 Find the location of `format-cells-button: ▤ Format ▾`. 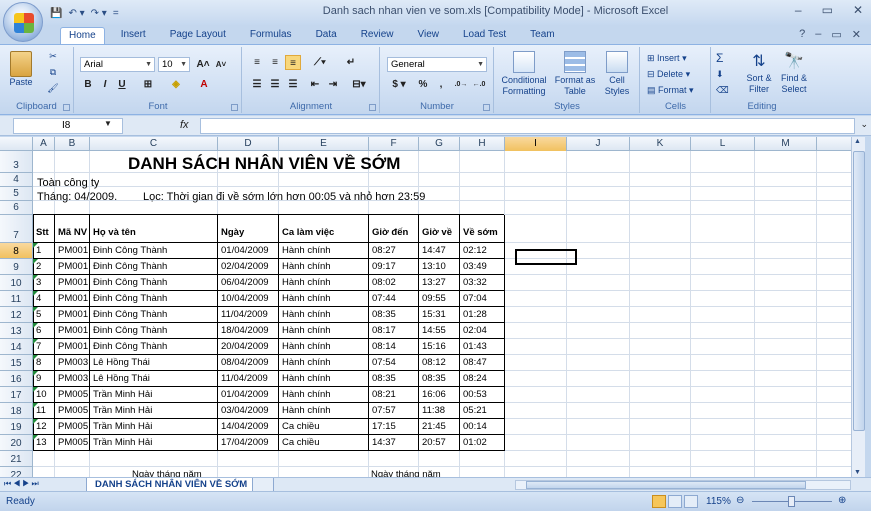

format-cells-button: ▤ Format ▾ is located at coordinates (670, 90).